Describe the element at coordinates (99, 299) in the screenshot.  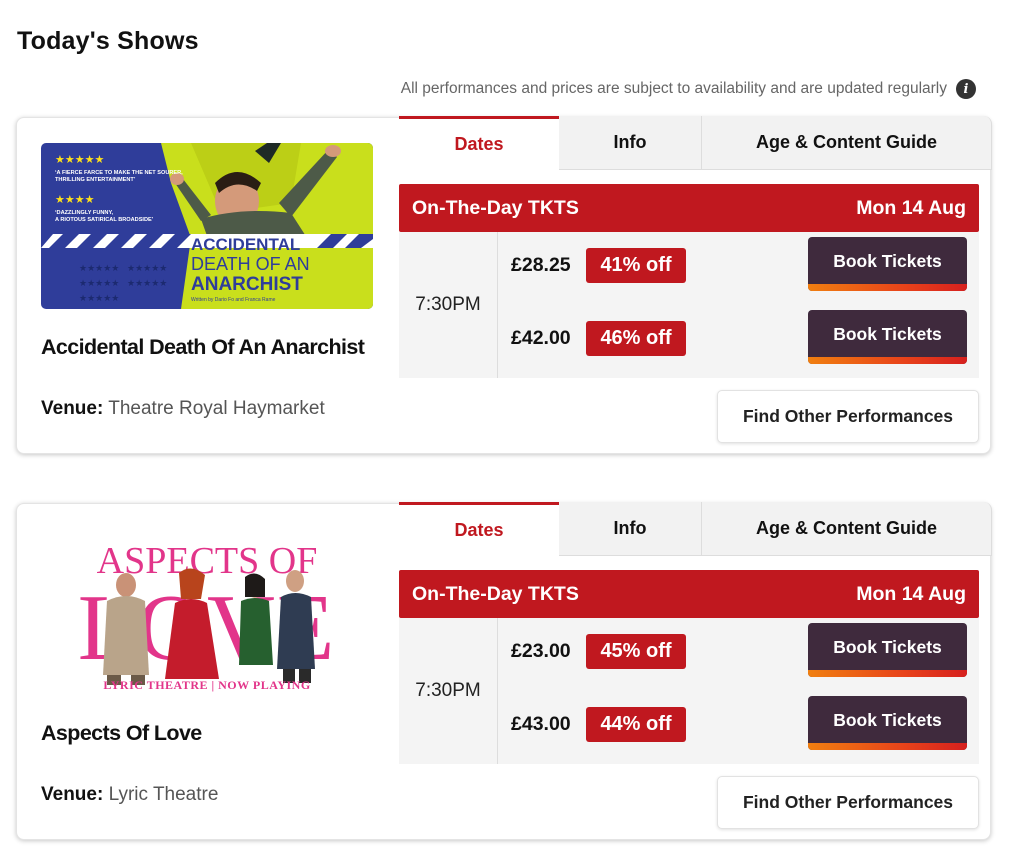
I see `poster-stars-row-5: ★★★★★` at that location.